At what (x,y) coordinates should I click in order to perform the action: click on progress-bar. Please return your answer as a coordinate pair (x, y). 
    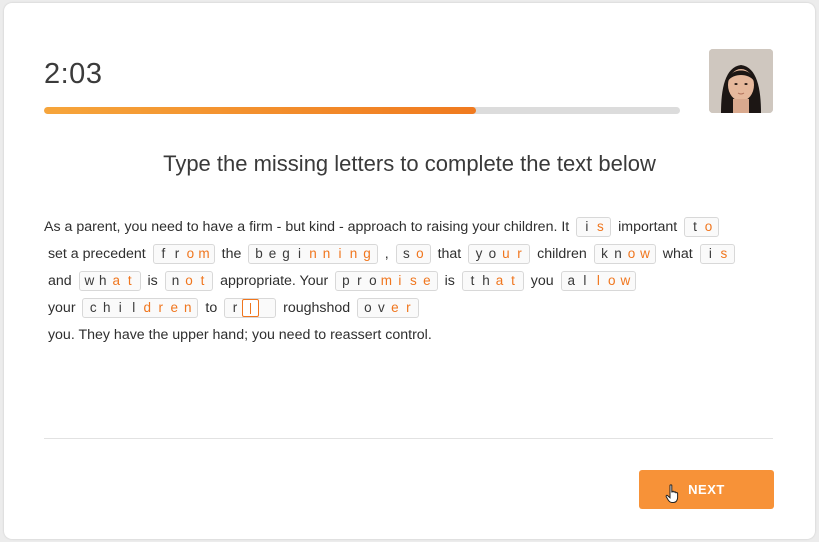
    Looking at the image, I should click on (362, 110).